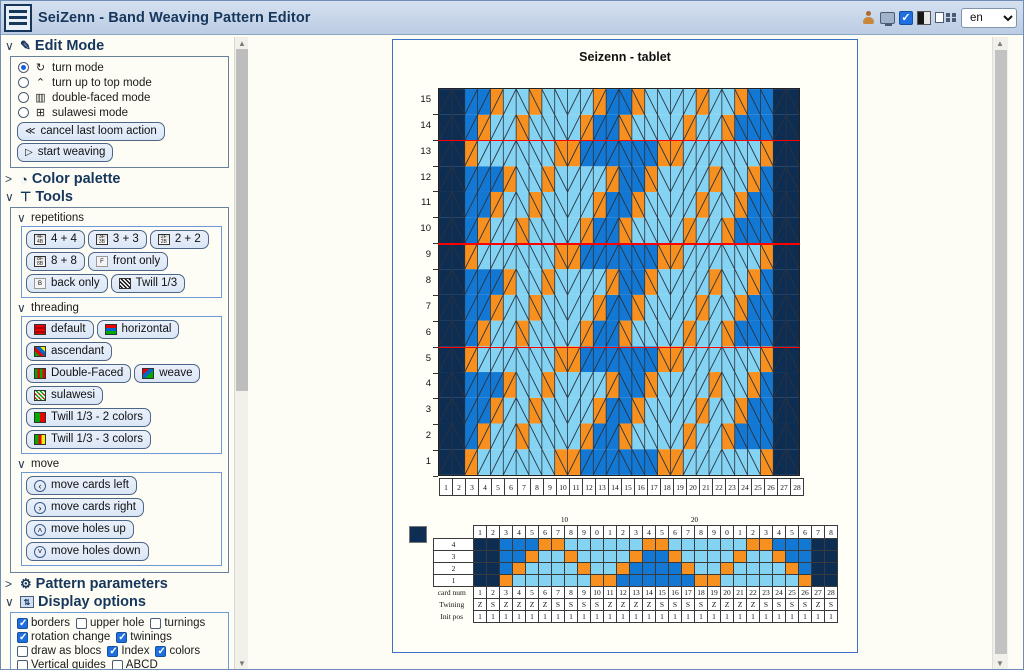 Image resolution: width=1024 pixels, height=670 pixels. I want to click on person-icon, so click(868, 17).